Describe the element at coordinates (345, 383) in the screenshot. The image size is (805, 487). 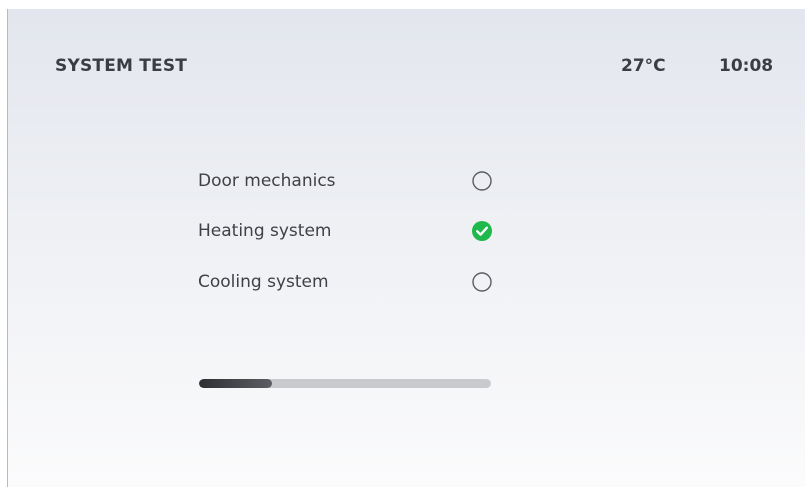
I see `test-progress-bar` at that location.